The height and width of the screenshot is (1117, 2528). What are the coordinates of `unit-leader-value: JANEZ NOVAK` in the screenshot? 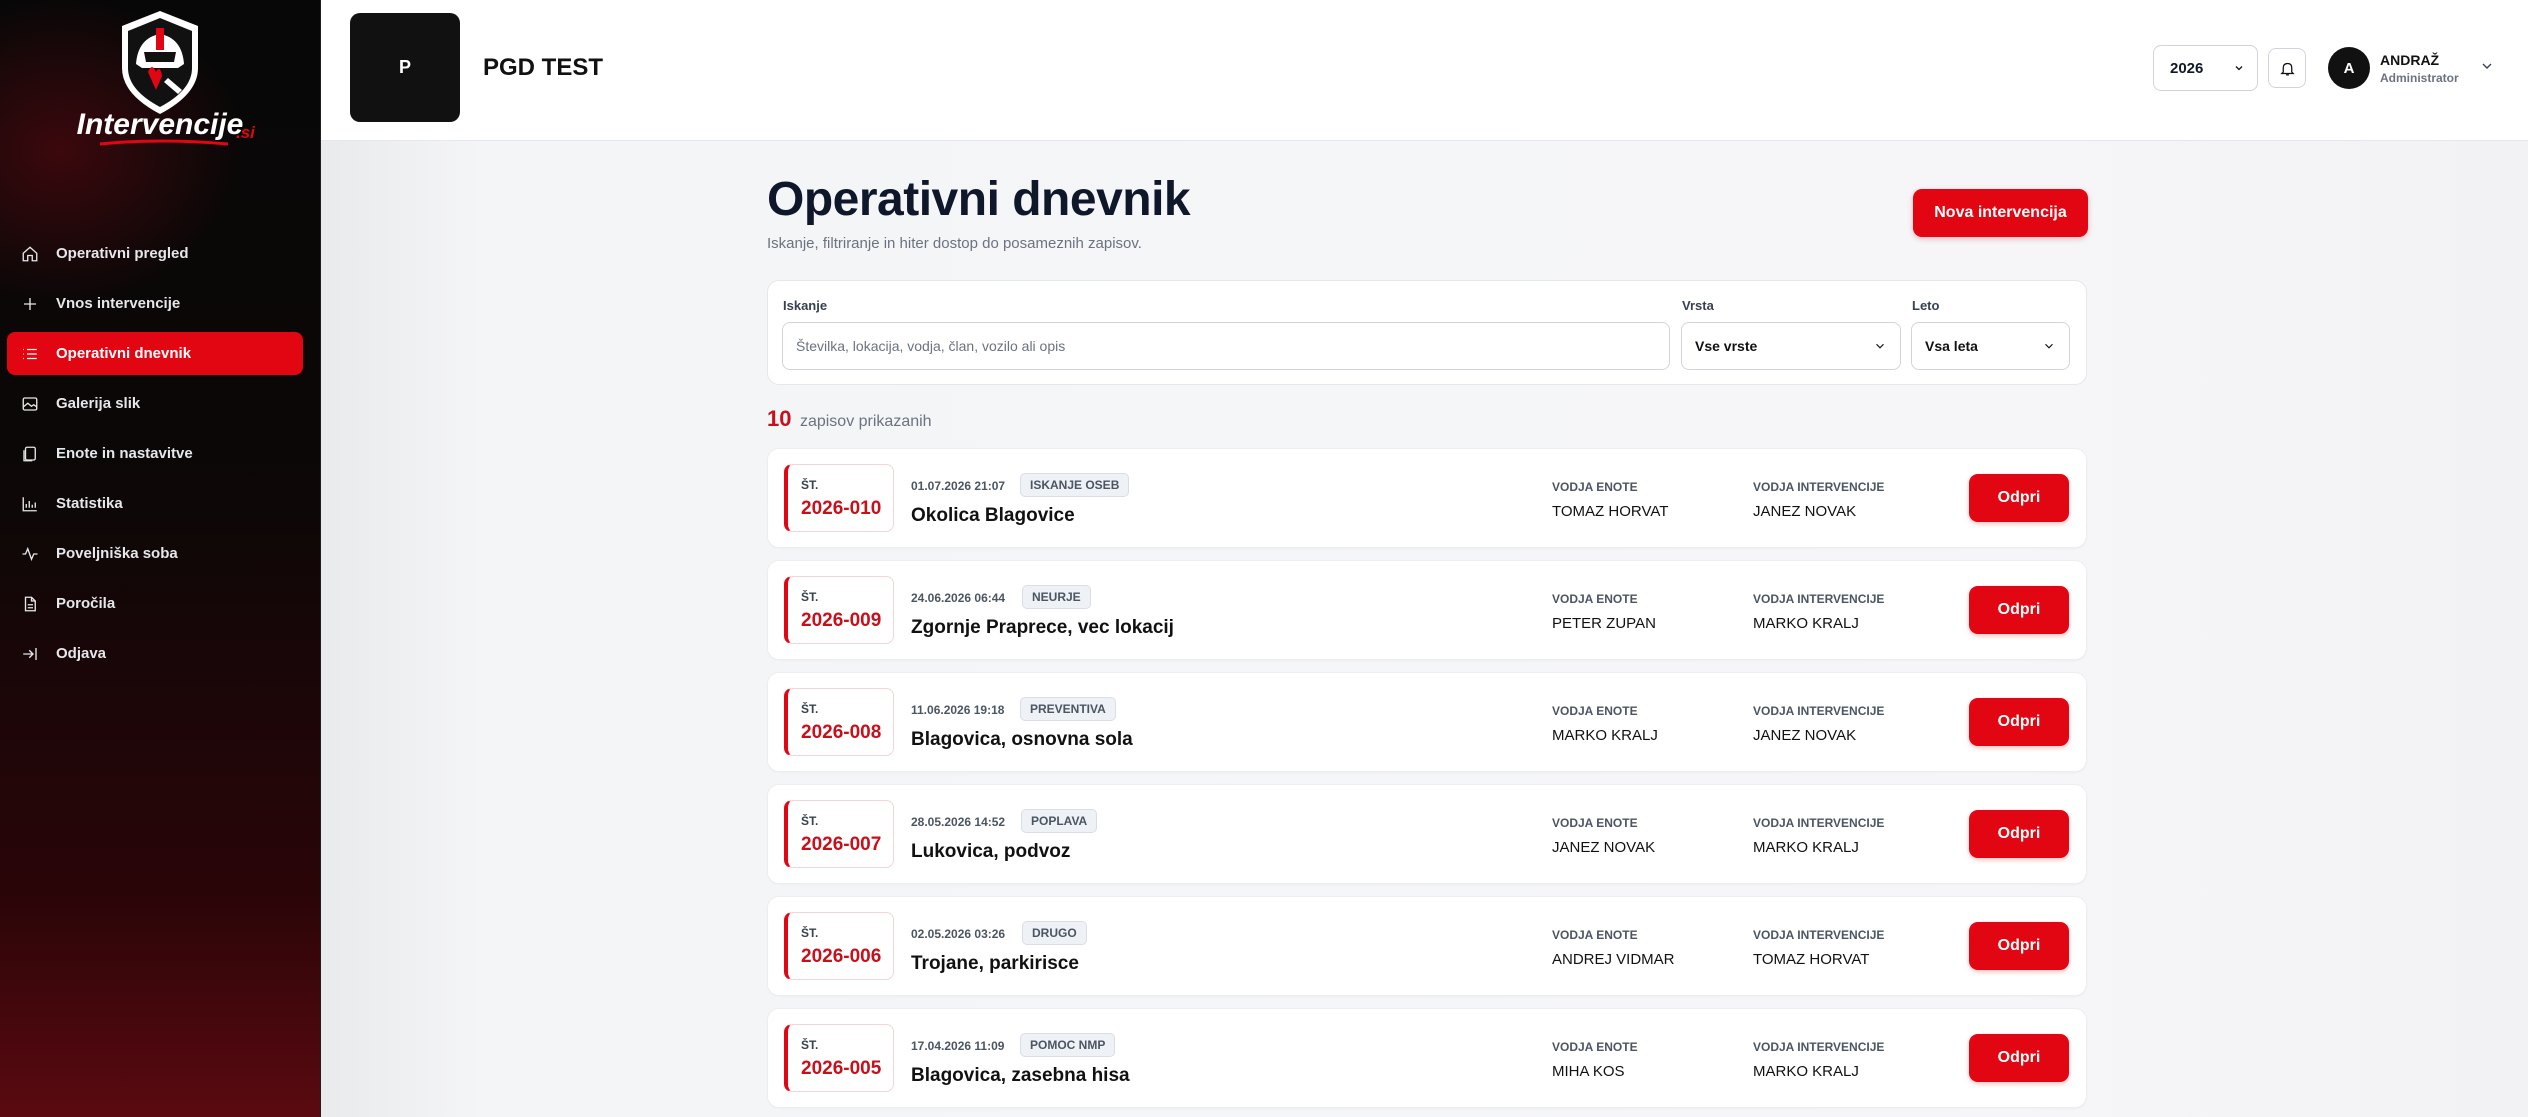 It's located at (1604, 847).